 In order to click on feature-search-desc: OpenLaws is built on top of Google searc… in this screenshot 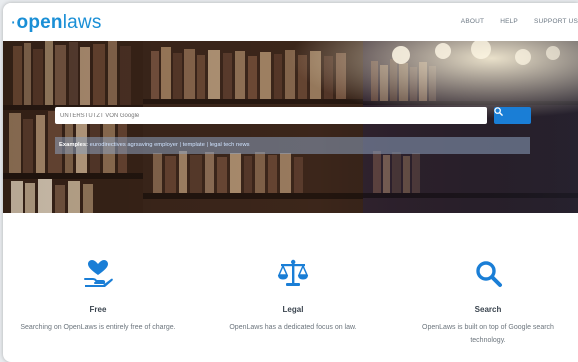, I will do `click(488, 334)`.